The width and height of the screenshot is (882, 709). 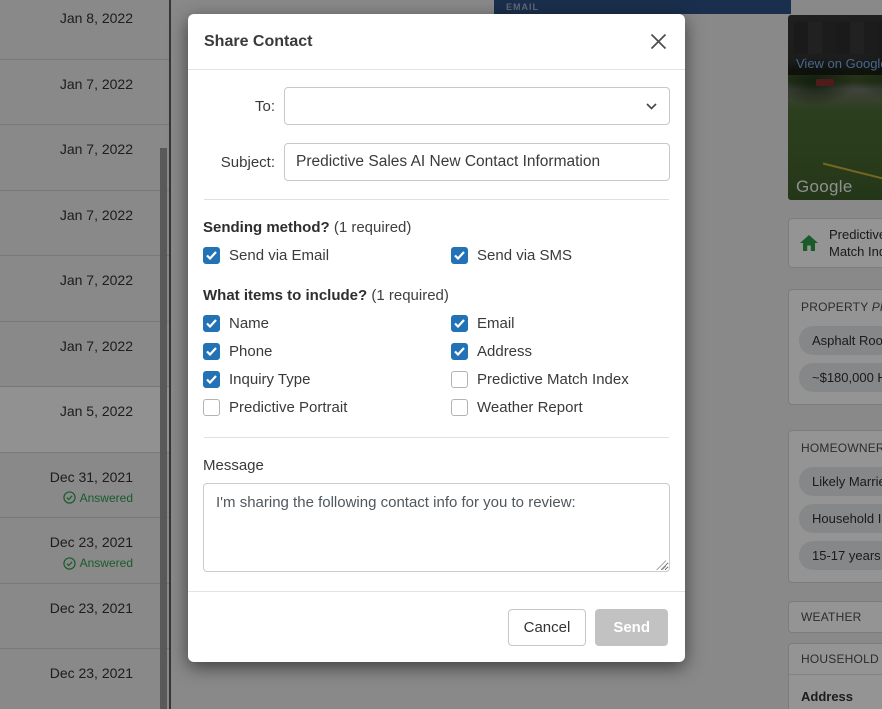 I want to click on modal-header: Share Contact, so click(x=436, y=42).